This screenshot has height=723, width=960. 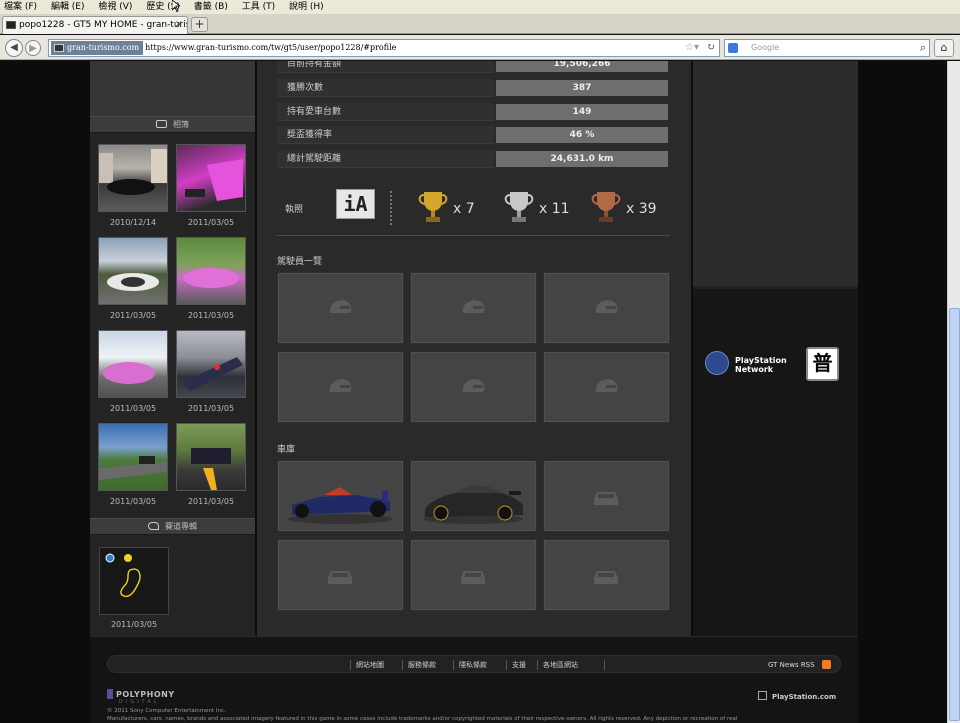 I want to click on footer-link-sitemap: 網站地圖, so click(x=370, y=665).